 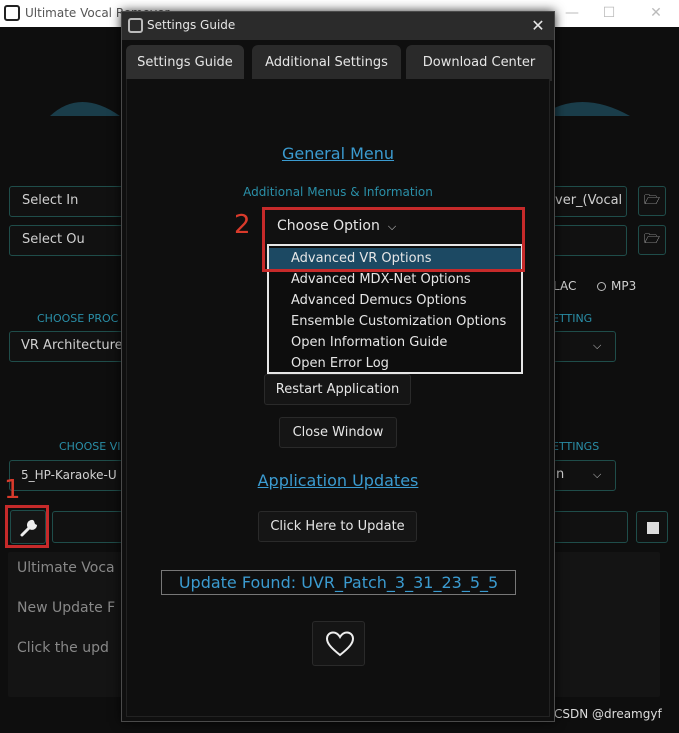 I want to click on maximize-button: ☐, so click(x=609, y=13).